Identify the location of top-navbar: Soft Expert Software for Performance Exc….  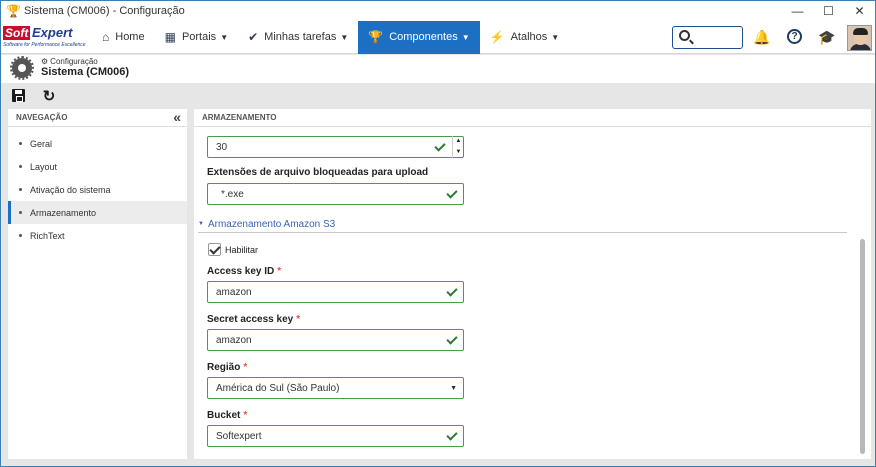
(438, 37).